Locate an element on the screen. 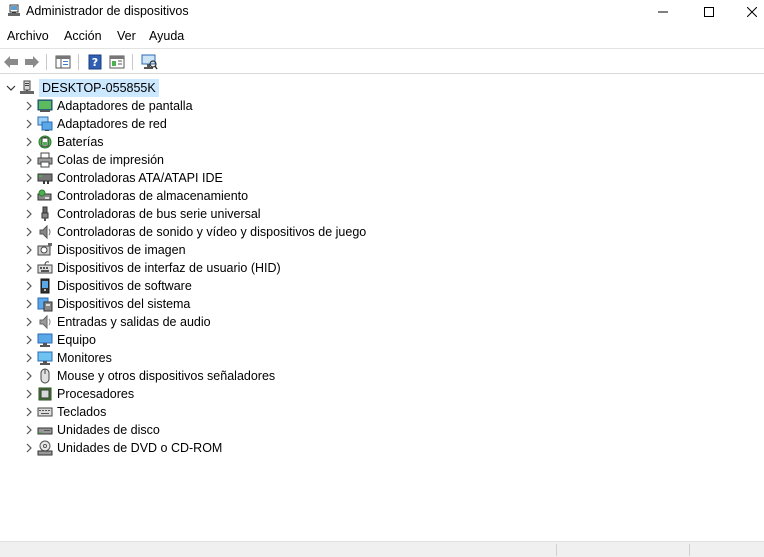 This screenshot has width=764, height=557. disk-drive-icon is located at coordinates (45, 430).